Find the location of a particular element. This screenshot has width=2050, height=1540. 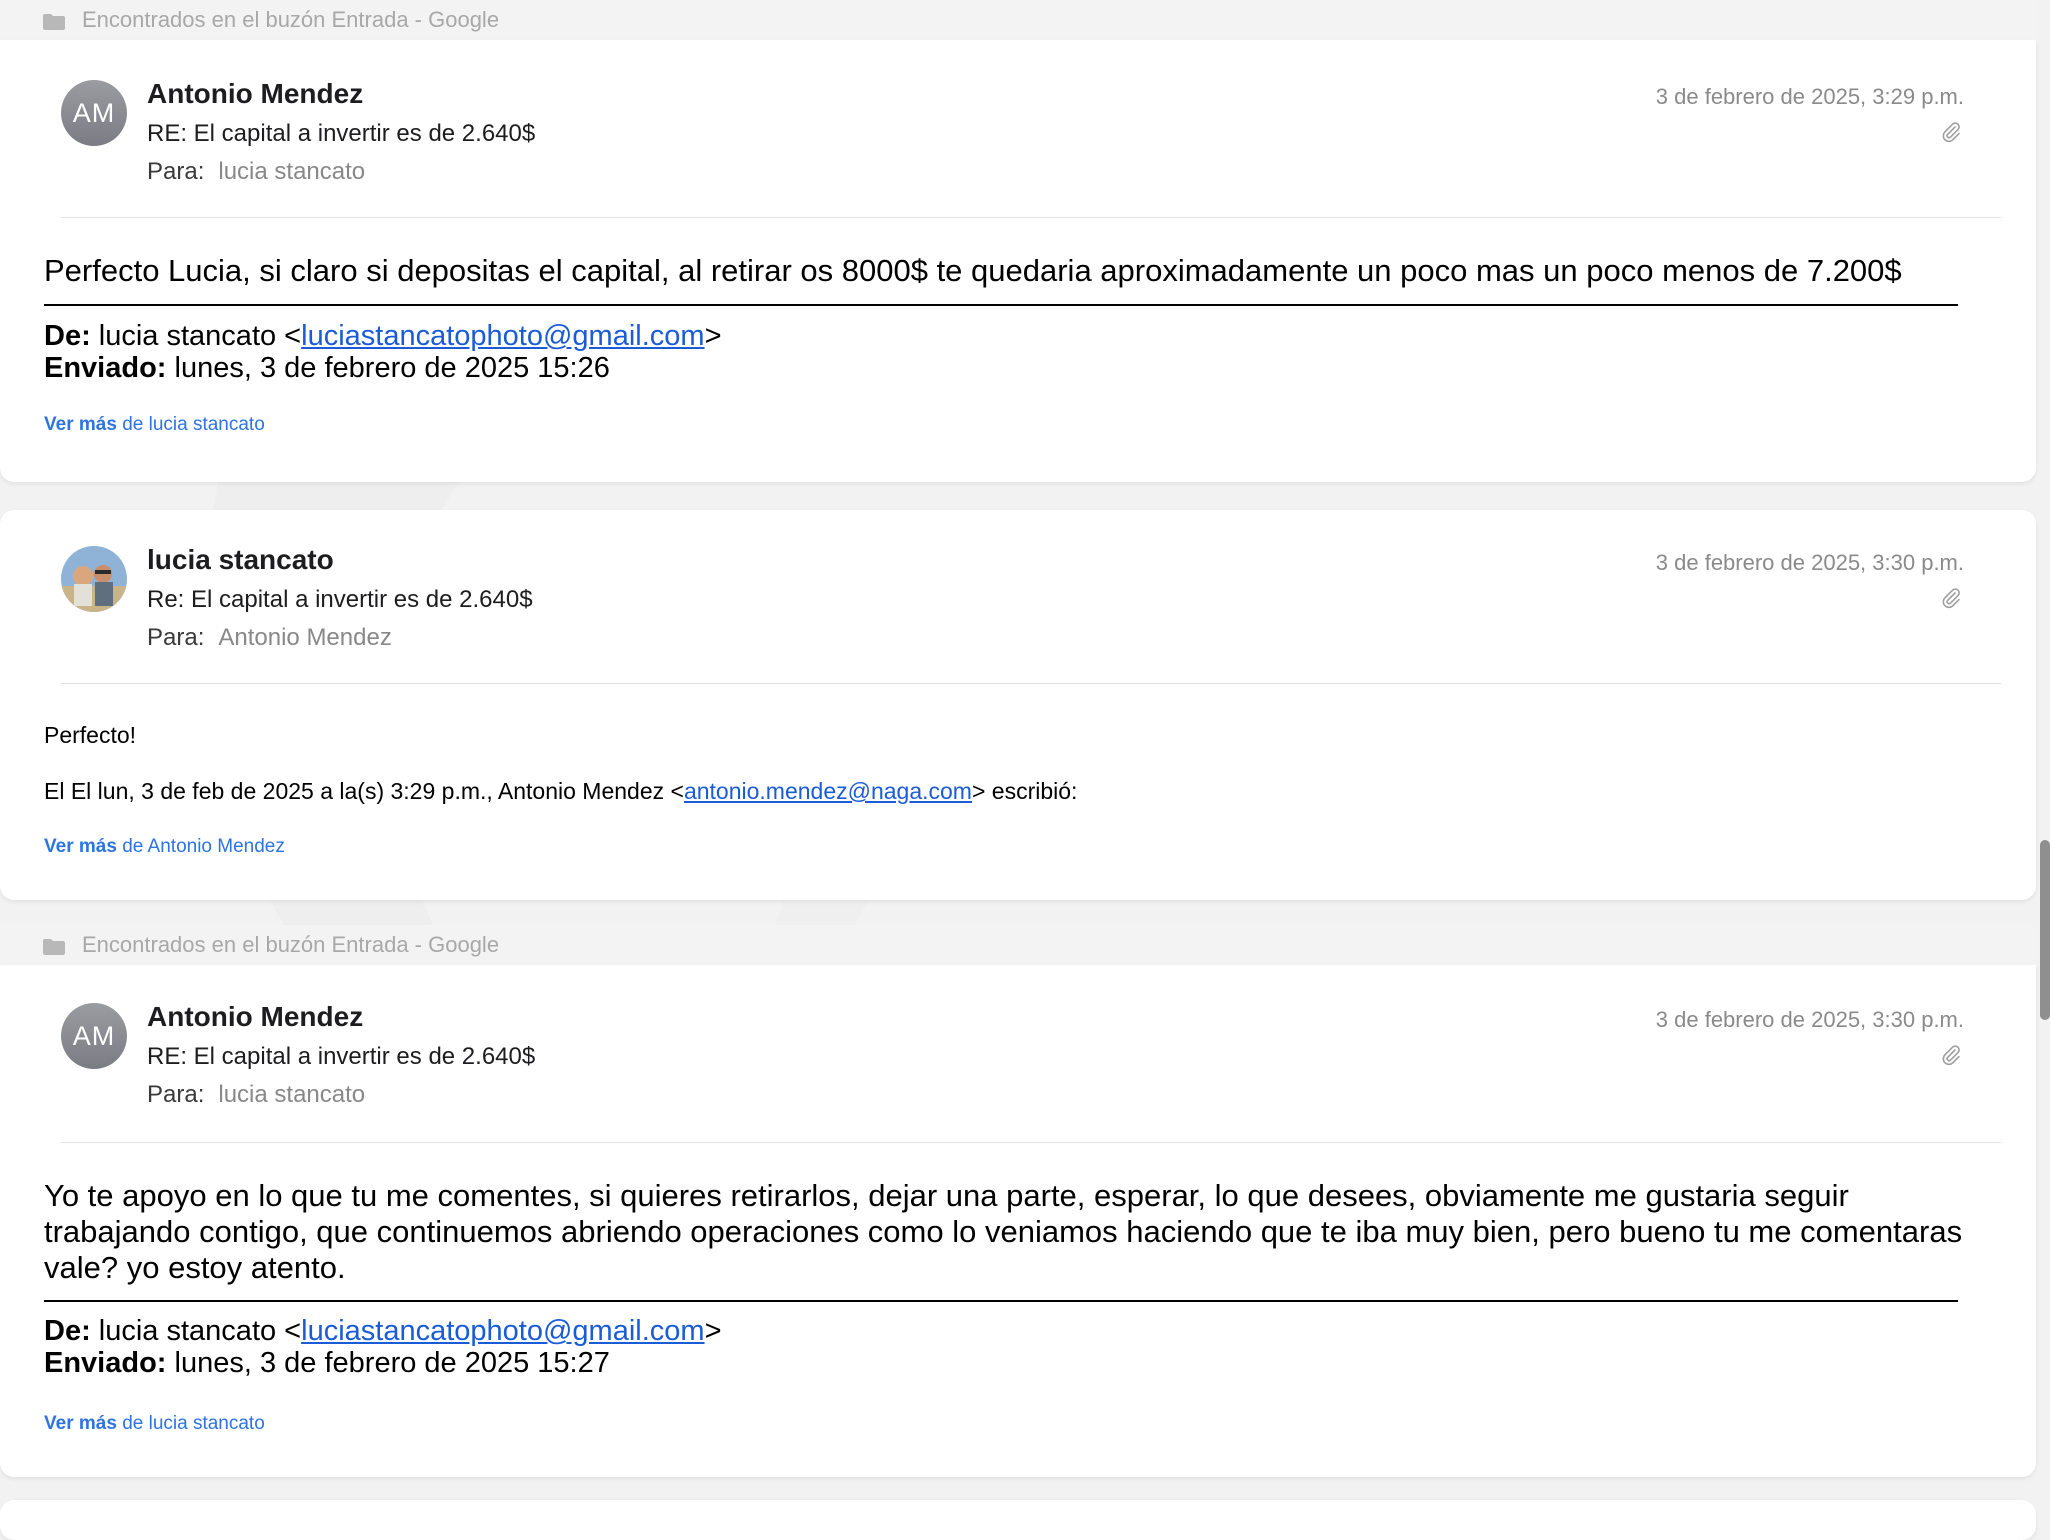

vertical-scrollbar is located at coordinates (2045, 930).